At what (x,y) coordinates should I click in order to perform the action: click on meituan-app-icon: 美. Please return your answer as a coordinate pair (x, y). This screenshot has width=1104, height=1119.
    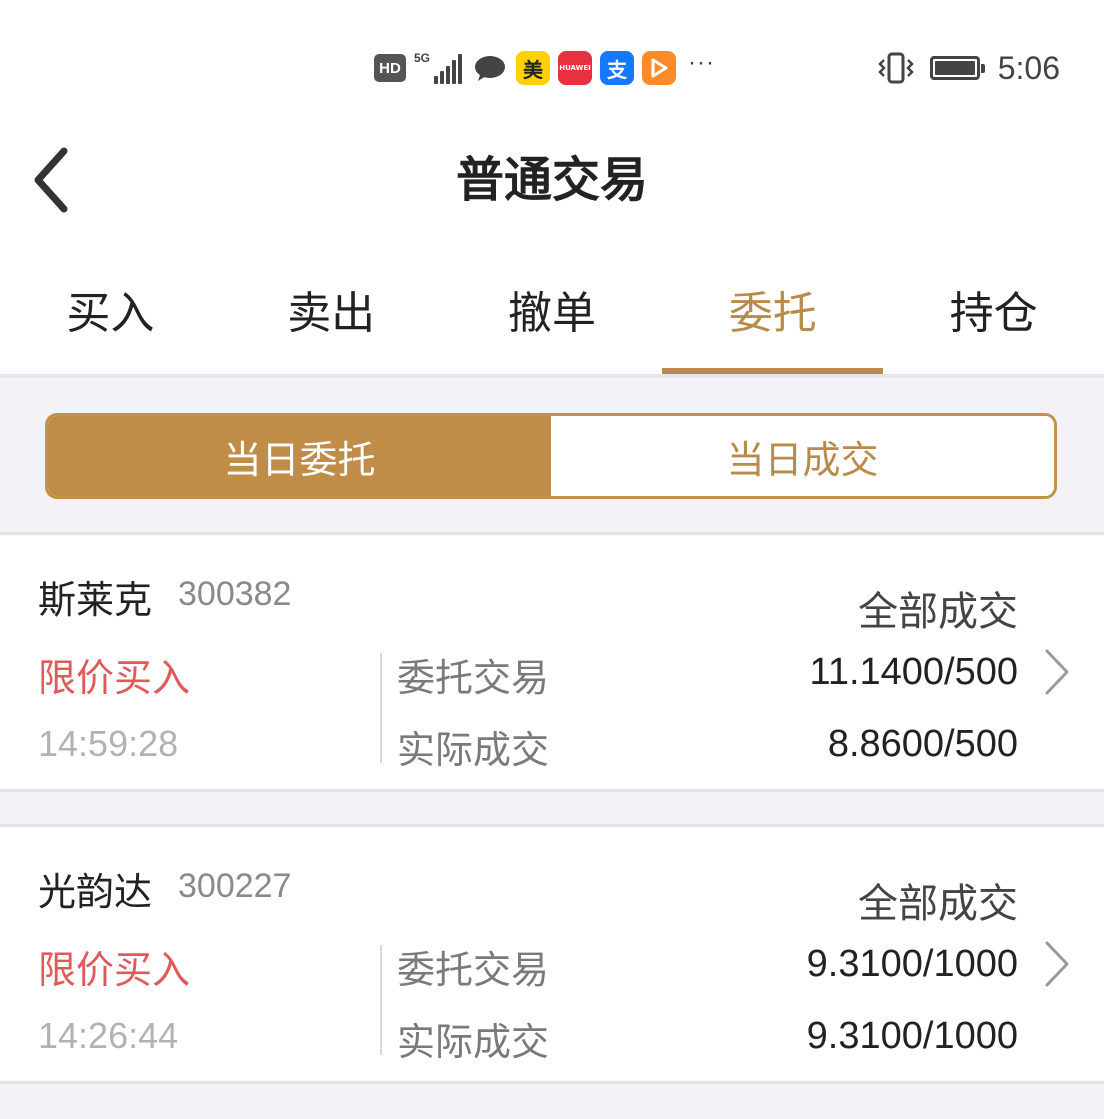
    Looking at the image, I should click on (533, 68).